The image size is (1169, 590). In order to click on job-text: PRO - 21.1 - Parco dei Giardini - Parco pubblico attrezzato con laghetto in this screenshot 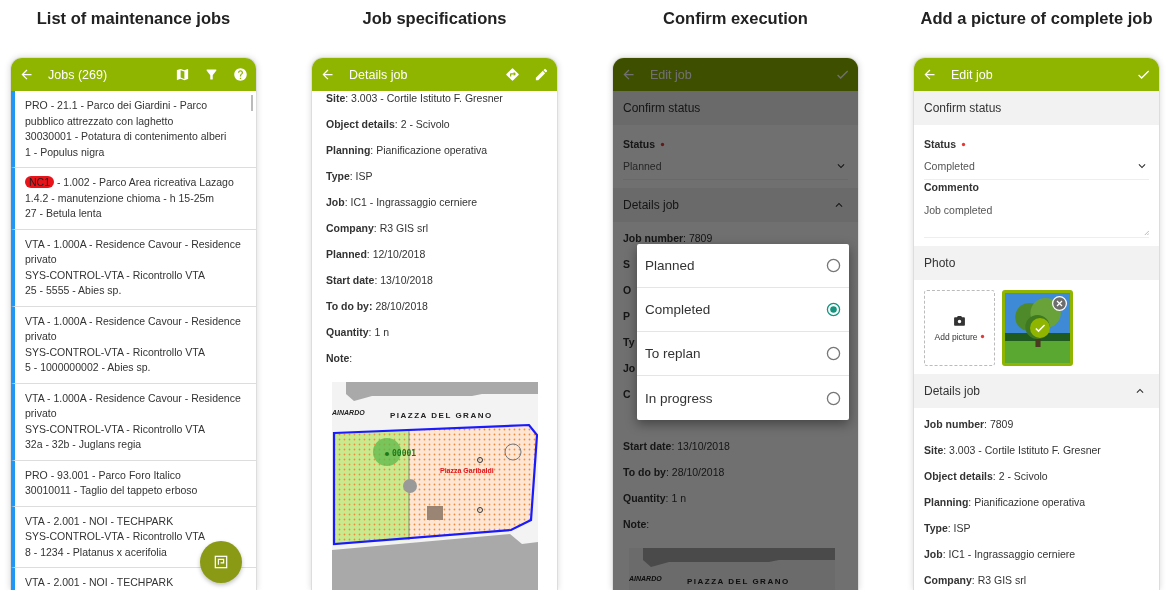, I will do `click(117, 113)`.